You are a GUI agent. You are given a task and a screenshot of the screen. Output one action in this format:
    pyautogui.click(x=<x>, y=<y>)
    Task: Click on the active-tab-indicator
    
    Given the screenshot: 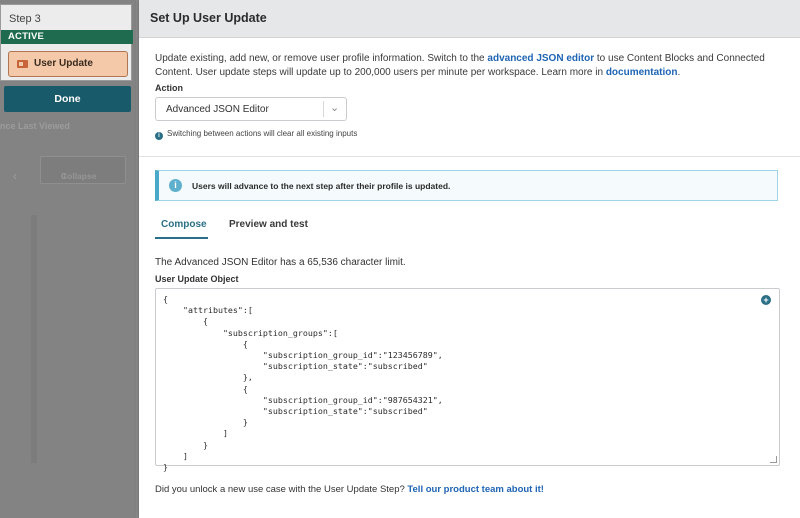 What is the action you would take?
    pyautogui.click(x=181, y=238)
    